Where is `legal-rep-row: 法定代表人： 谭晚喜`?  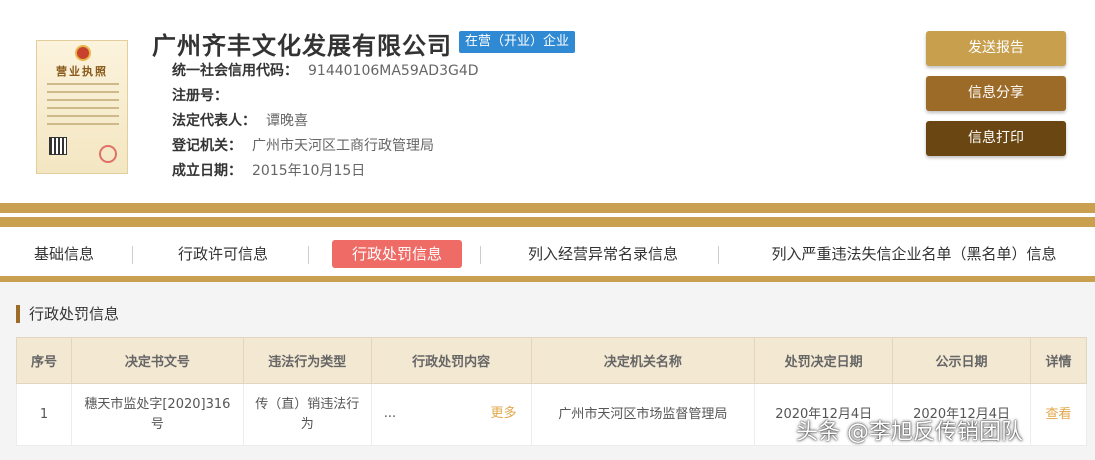 legal-rep-row: 法定代表人： 谭晚喜 is located at coordinates (325, 124).